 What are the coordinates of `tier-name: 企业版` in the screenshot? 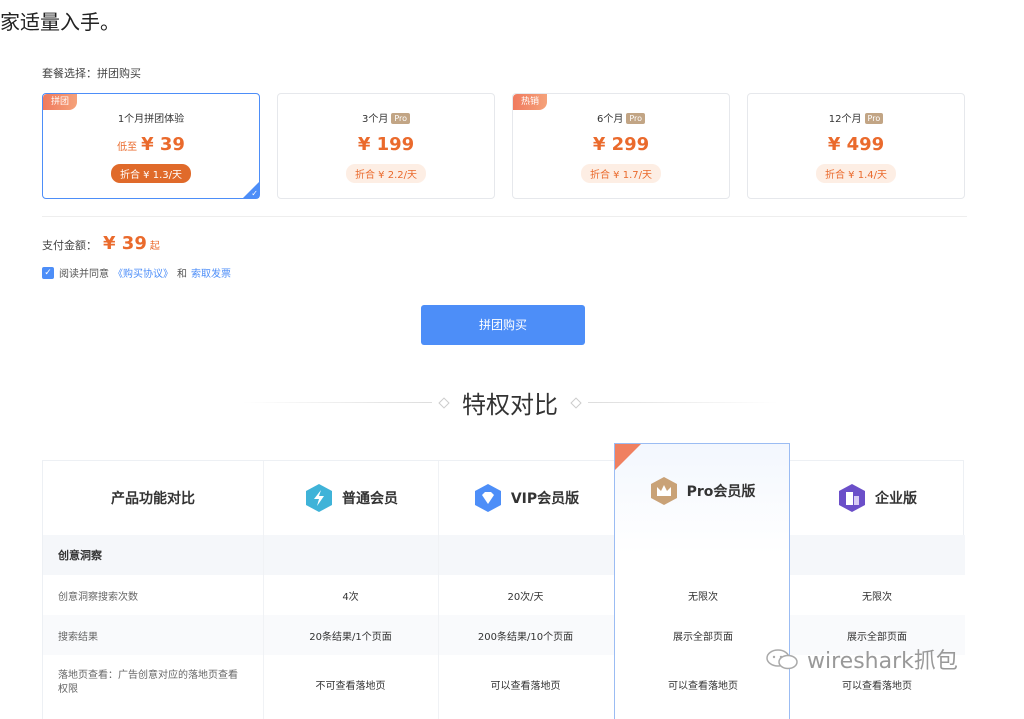 It's located at (896, 499).